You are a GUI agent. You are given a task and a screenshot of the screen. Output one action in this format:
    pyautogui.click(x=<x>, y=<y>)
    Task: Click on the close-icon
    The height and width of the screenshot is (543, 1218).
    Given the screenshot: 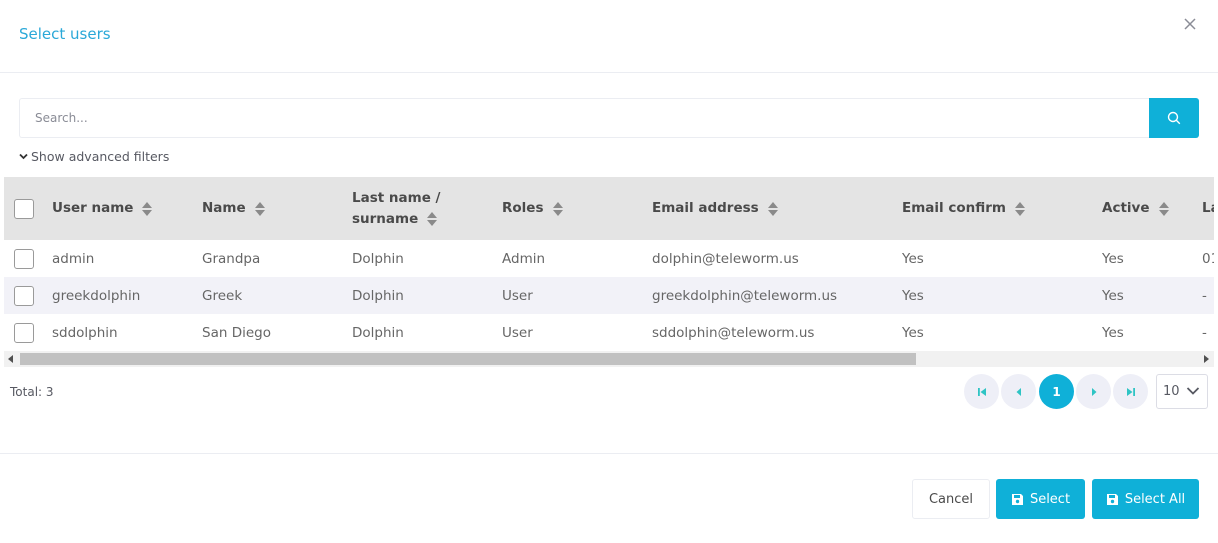 What is the action you would take?
    pyautogui.click(x=1190, y=24)
    